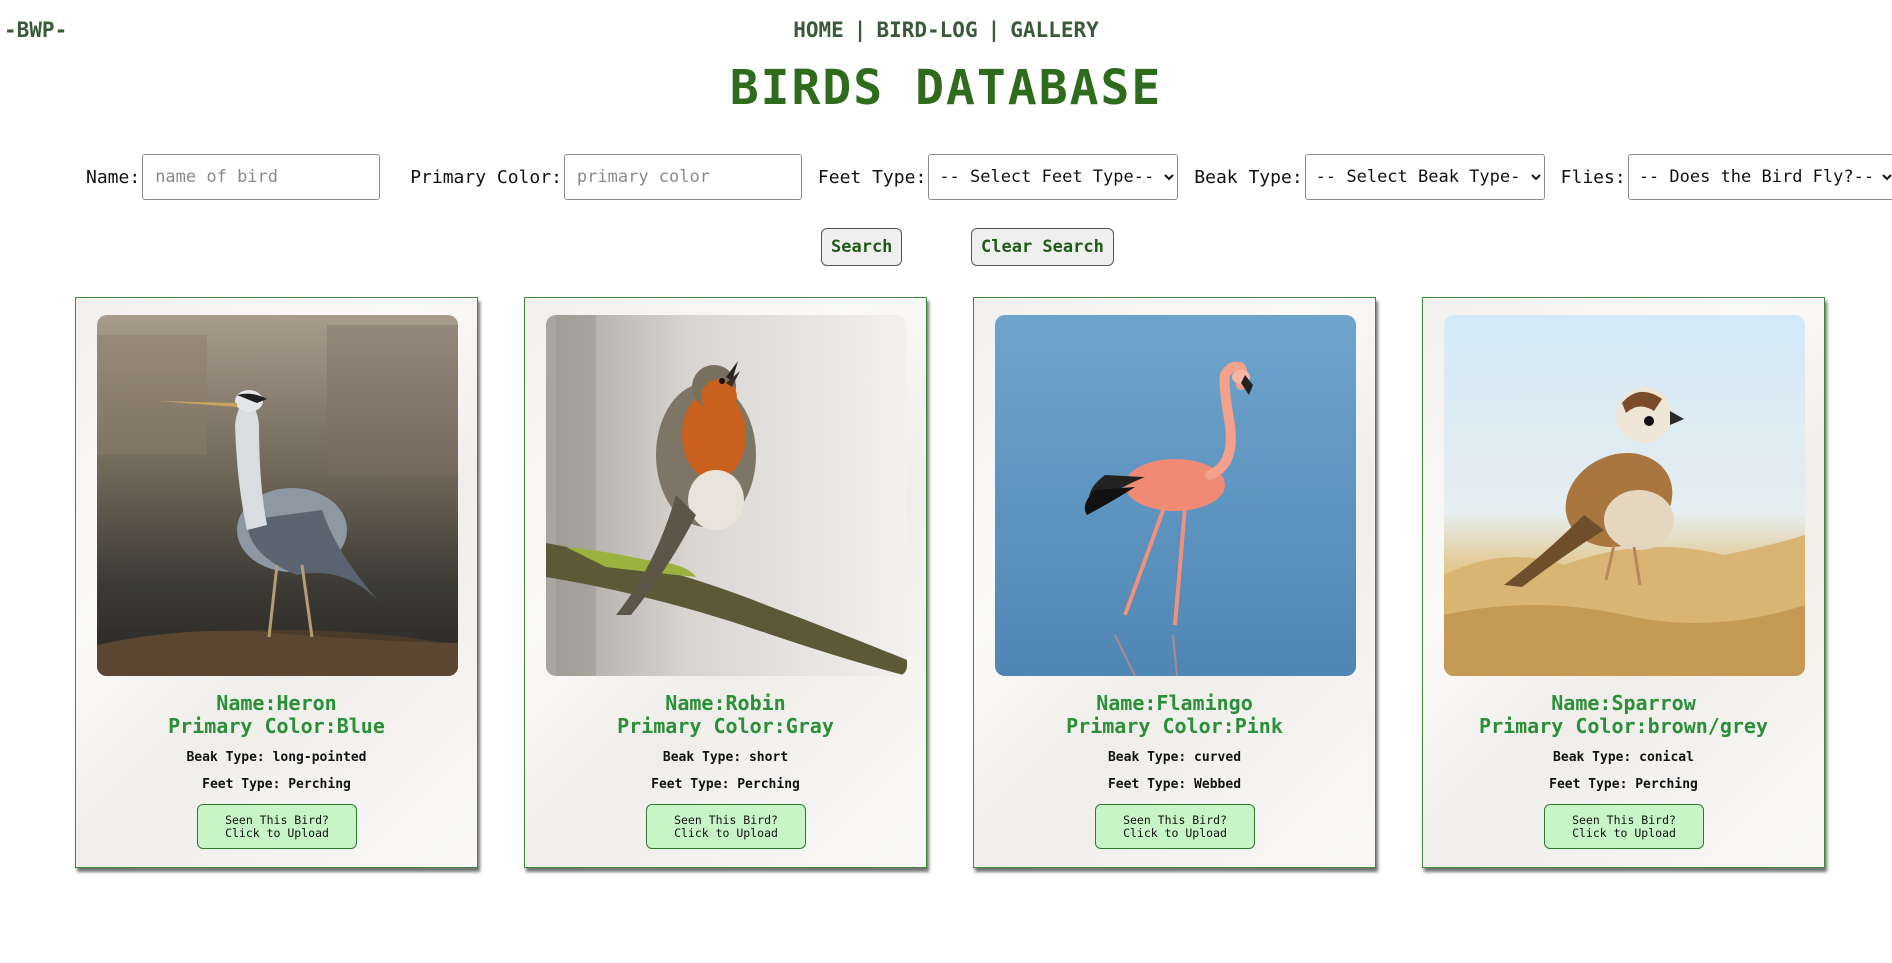  What do you see at coordinates (1042, 247) in the screenshot?
I see `clear-search-button: Clear Search` at bounding box center [1042, 247].